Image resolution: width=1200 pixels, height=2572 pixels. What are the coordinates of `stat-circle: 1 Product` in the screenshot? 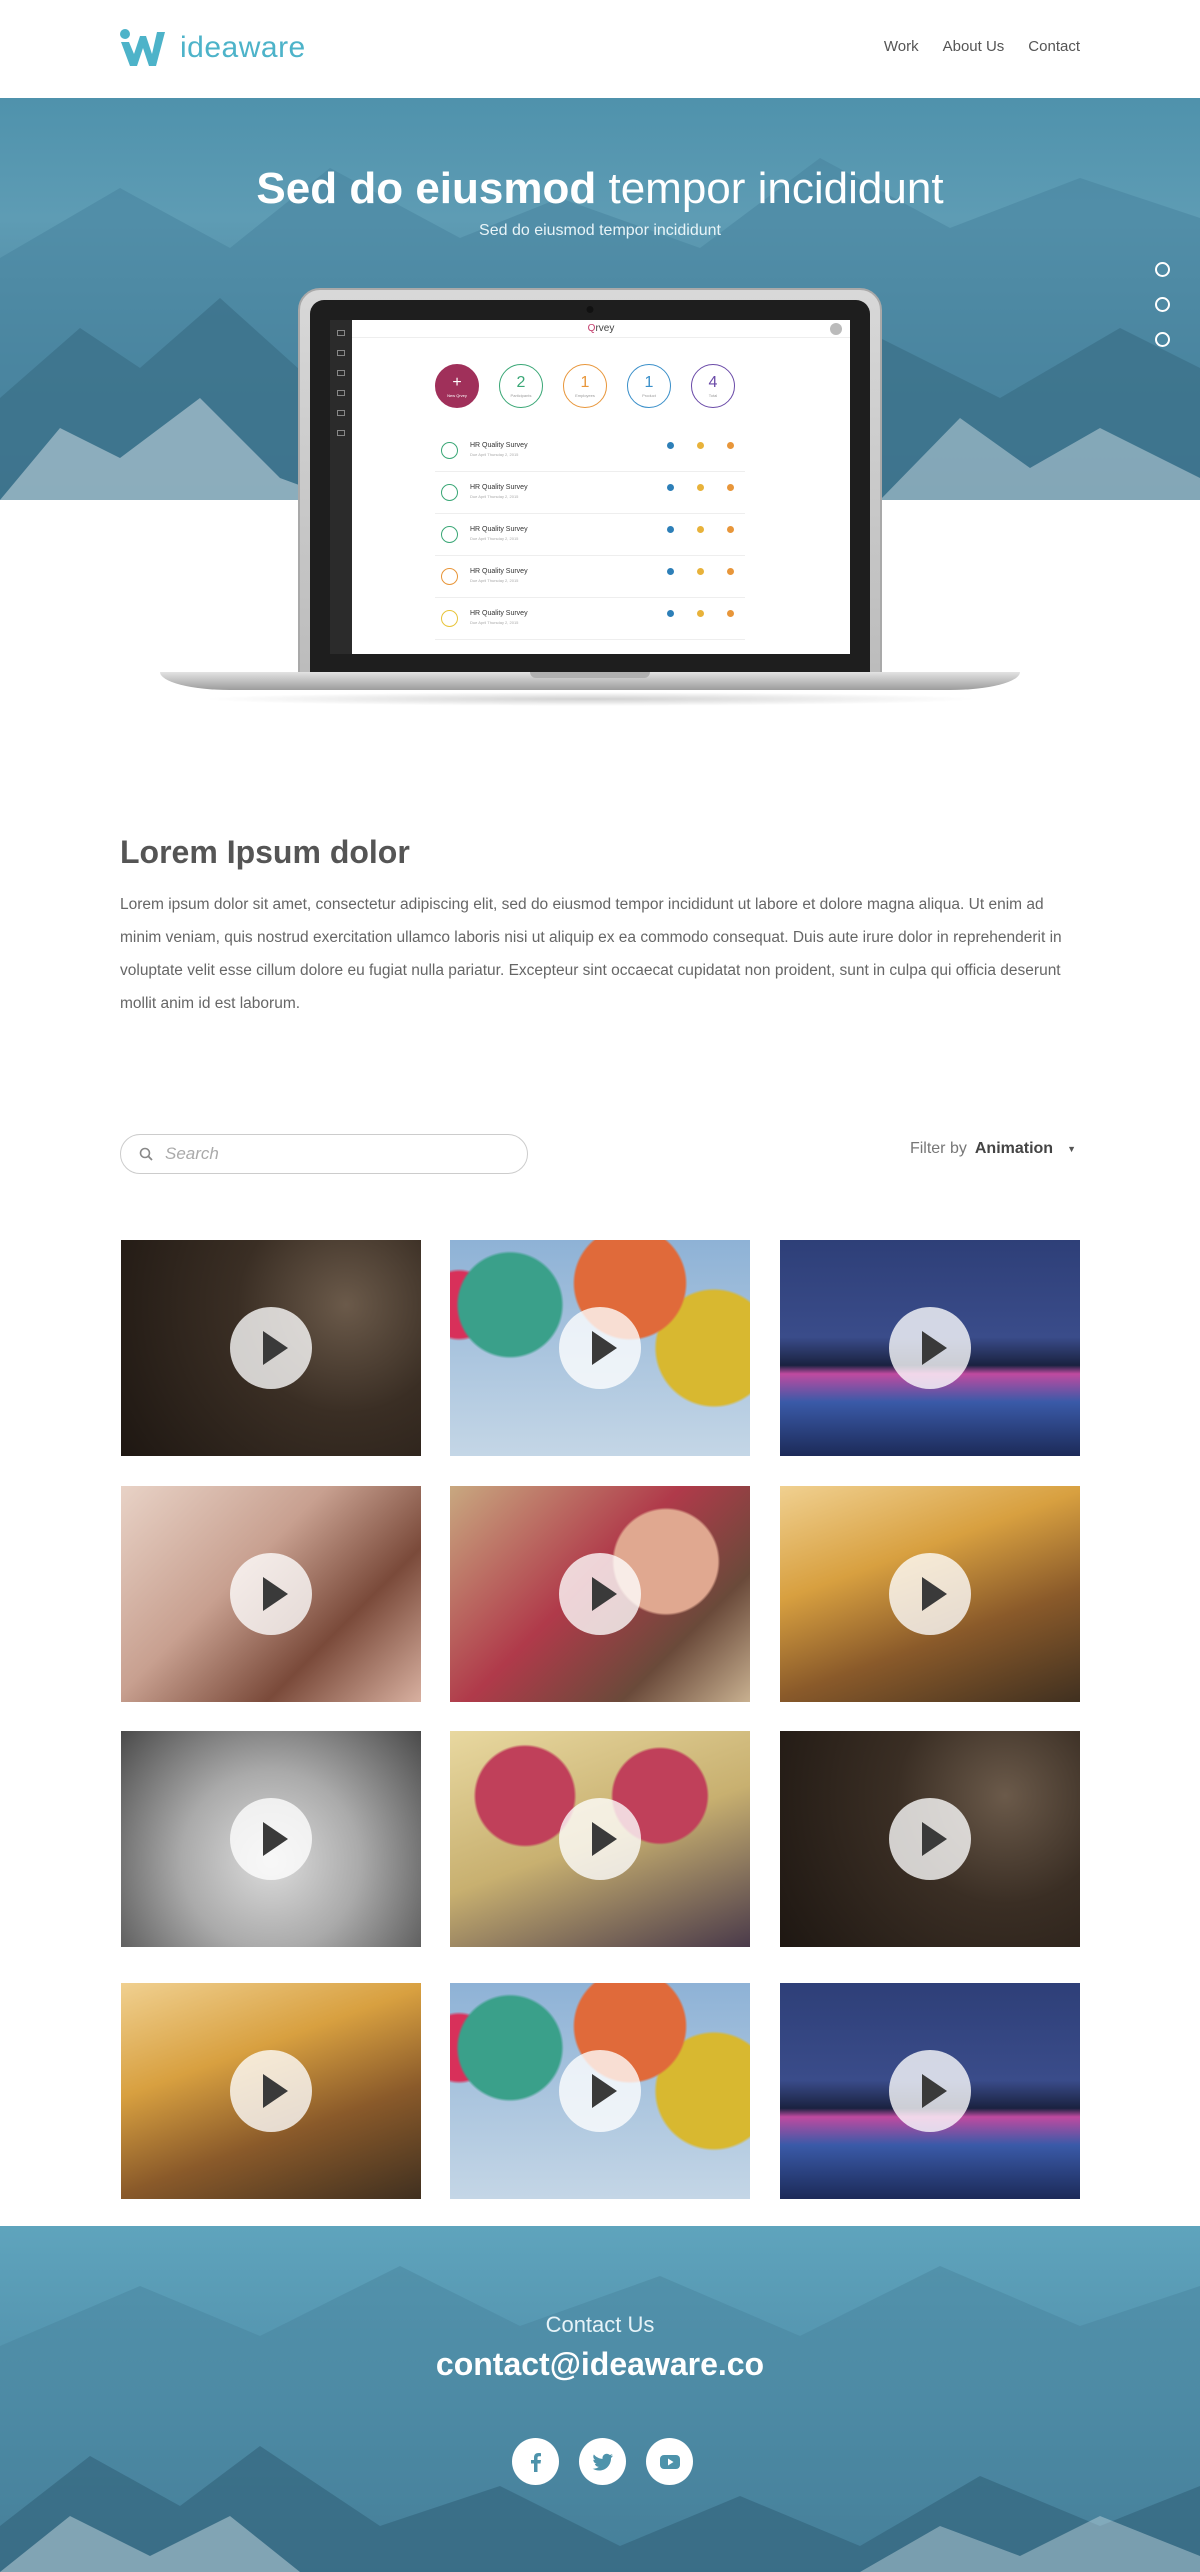 It's located at (649, 386).